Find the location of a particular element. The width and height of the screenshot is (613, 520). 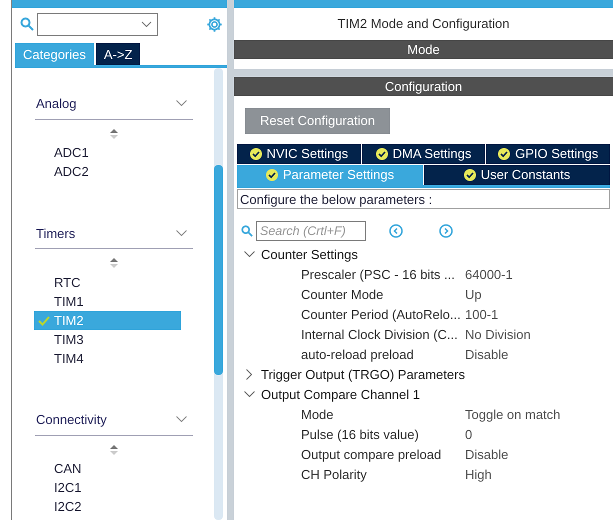

category-tab: A->Z is located at coordinates (118, 54).